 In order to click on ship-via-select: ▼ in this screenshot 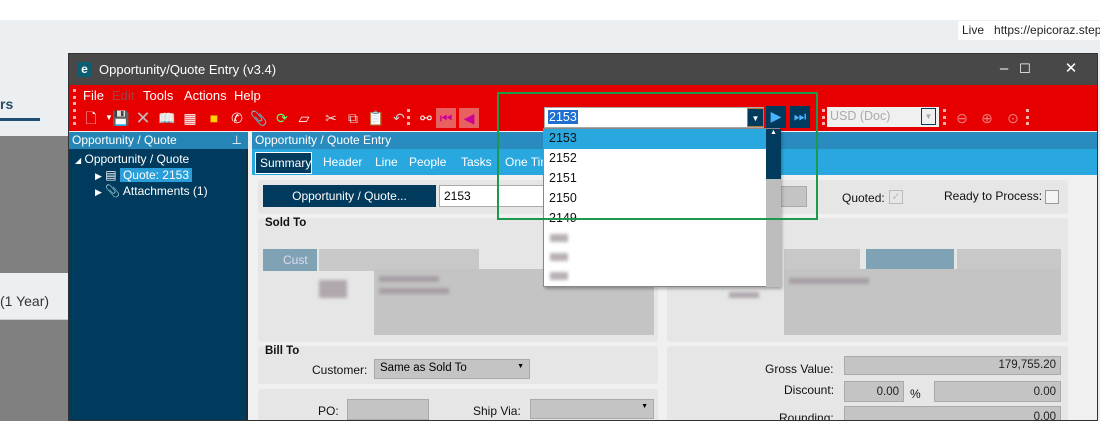, I will do `click(592, 409)`.